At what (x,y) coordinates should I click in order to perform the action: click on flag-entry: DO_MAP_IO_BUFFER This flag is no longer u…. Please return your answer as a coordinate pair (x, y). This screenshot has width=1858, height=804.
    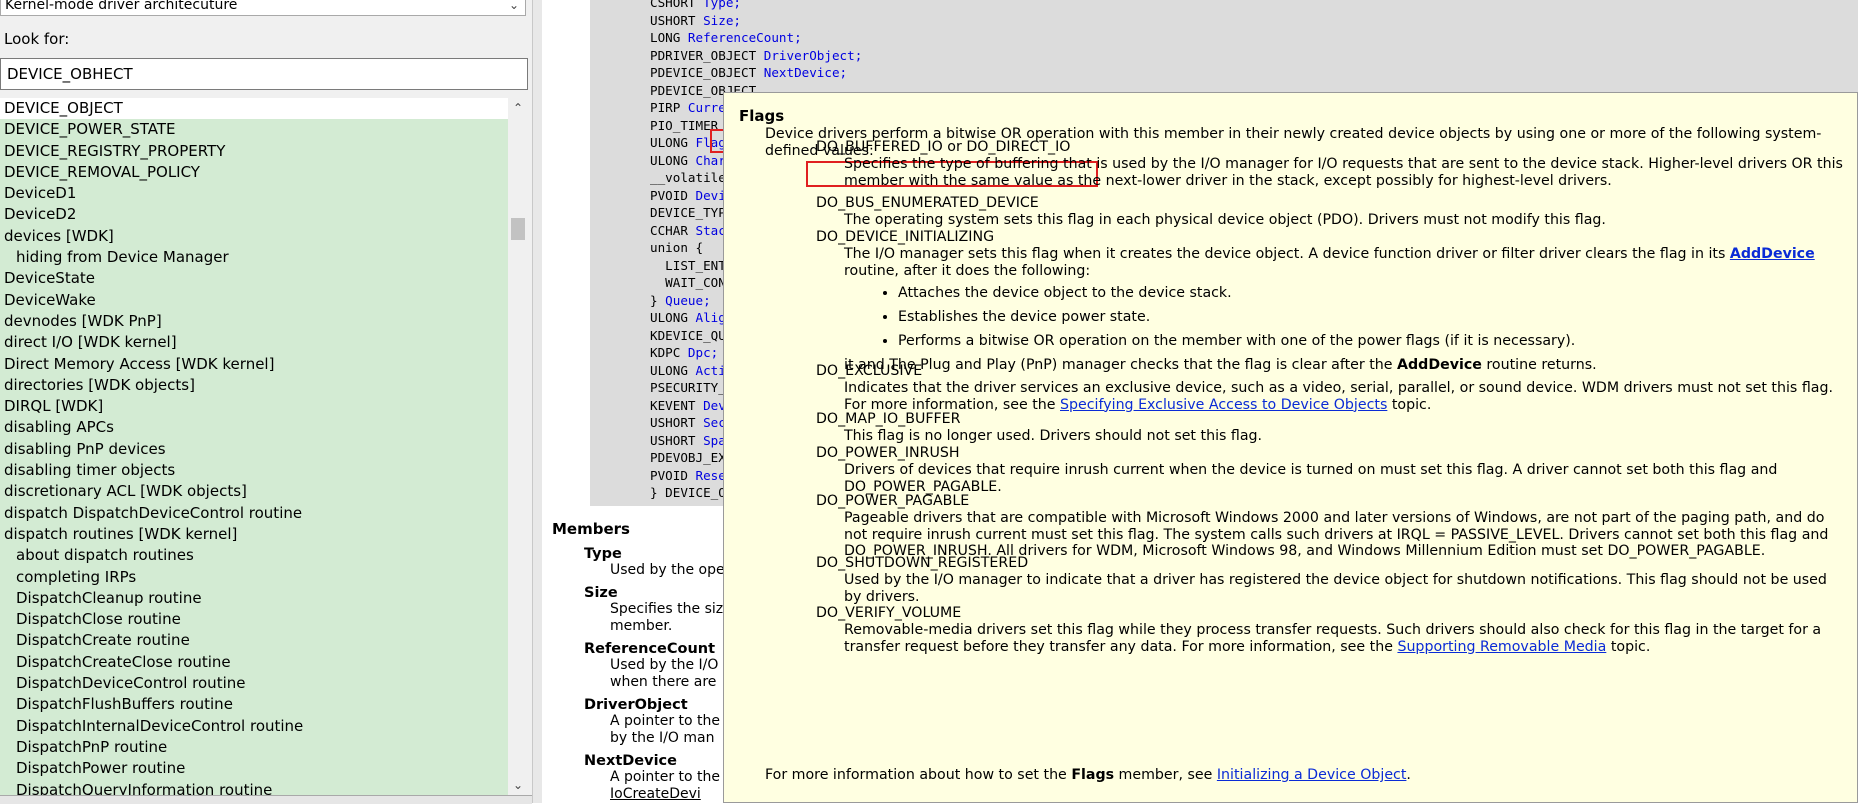
    Looking at the image, I should click on (1330, 428).